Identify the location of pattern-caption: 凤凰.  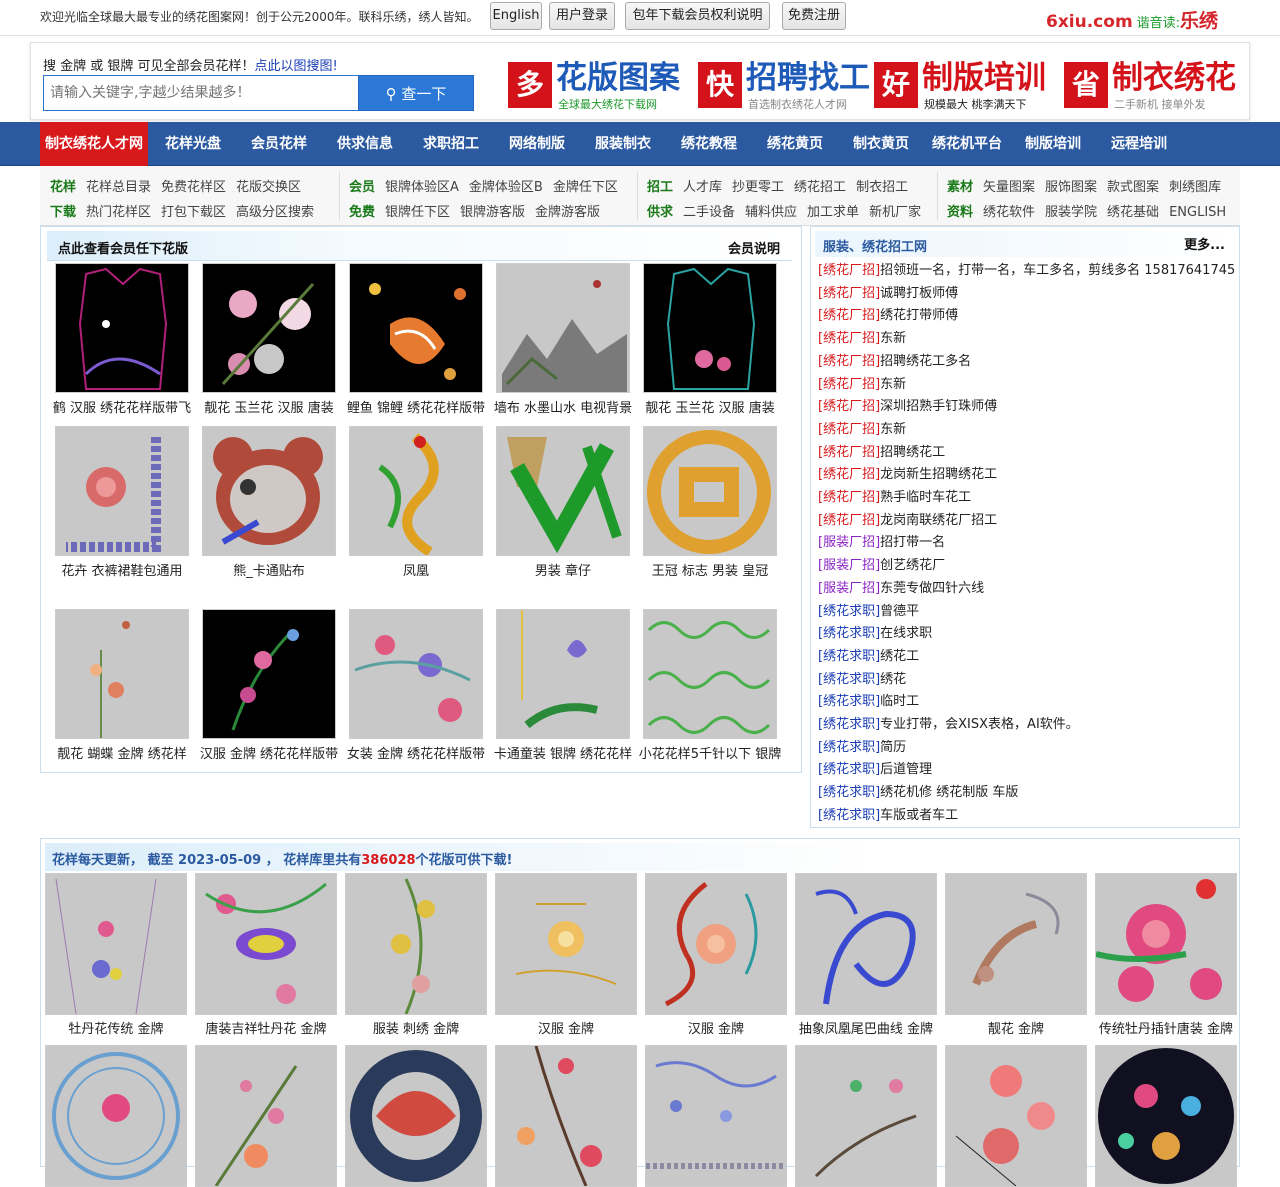
(416, 569).